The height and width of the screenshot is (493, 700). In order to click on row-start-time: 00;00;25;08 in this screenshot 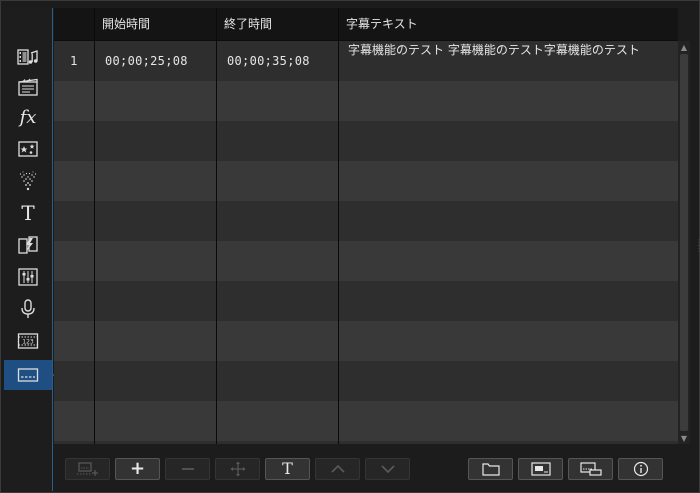, I will do `click(141, 61)`.